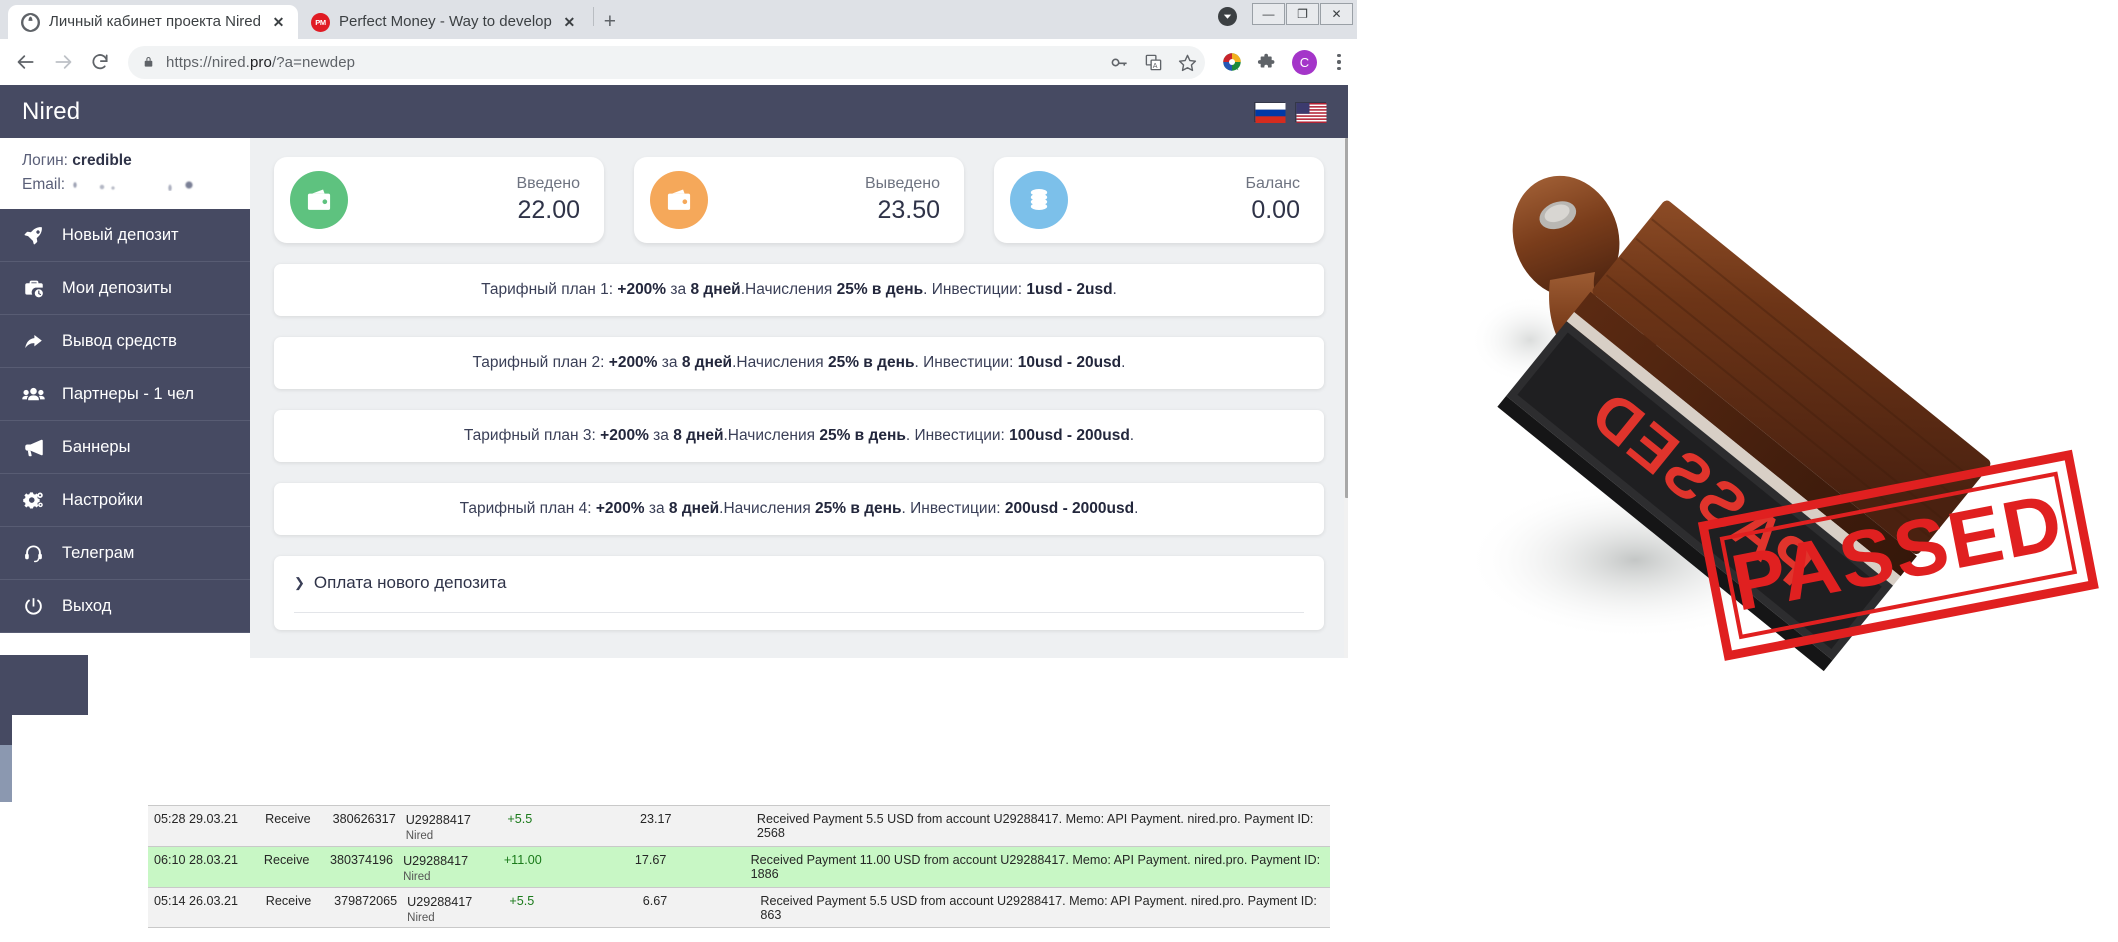  I want to click on update-available-icon, so click(1227, 16).